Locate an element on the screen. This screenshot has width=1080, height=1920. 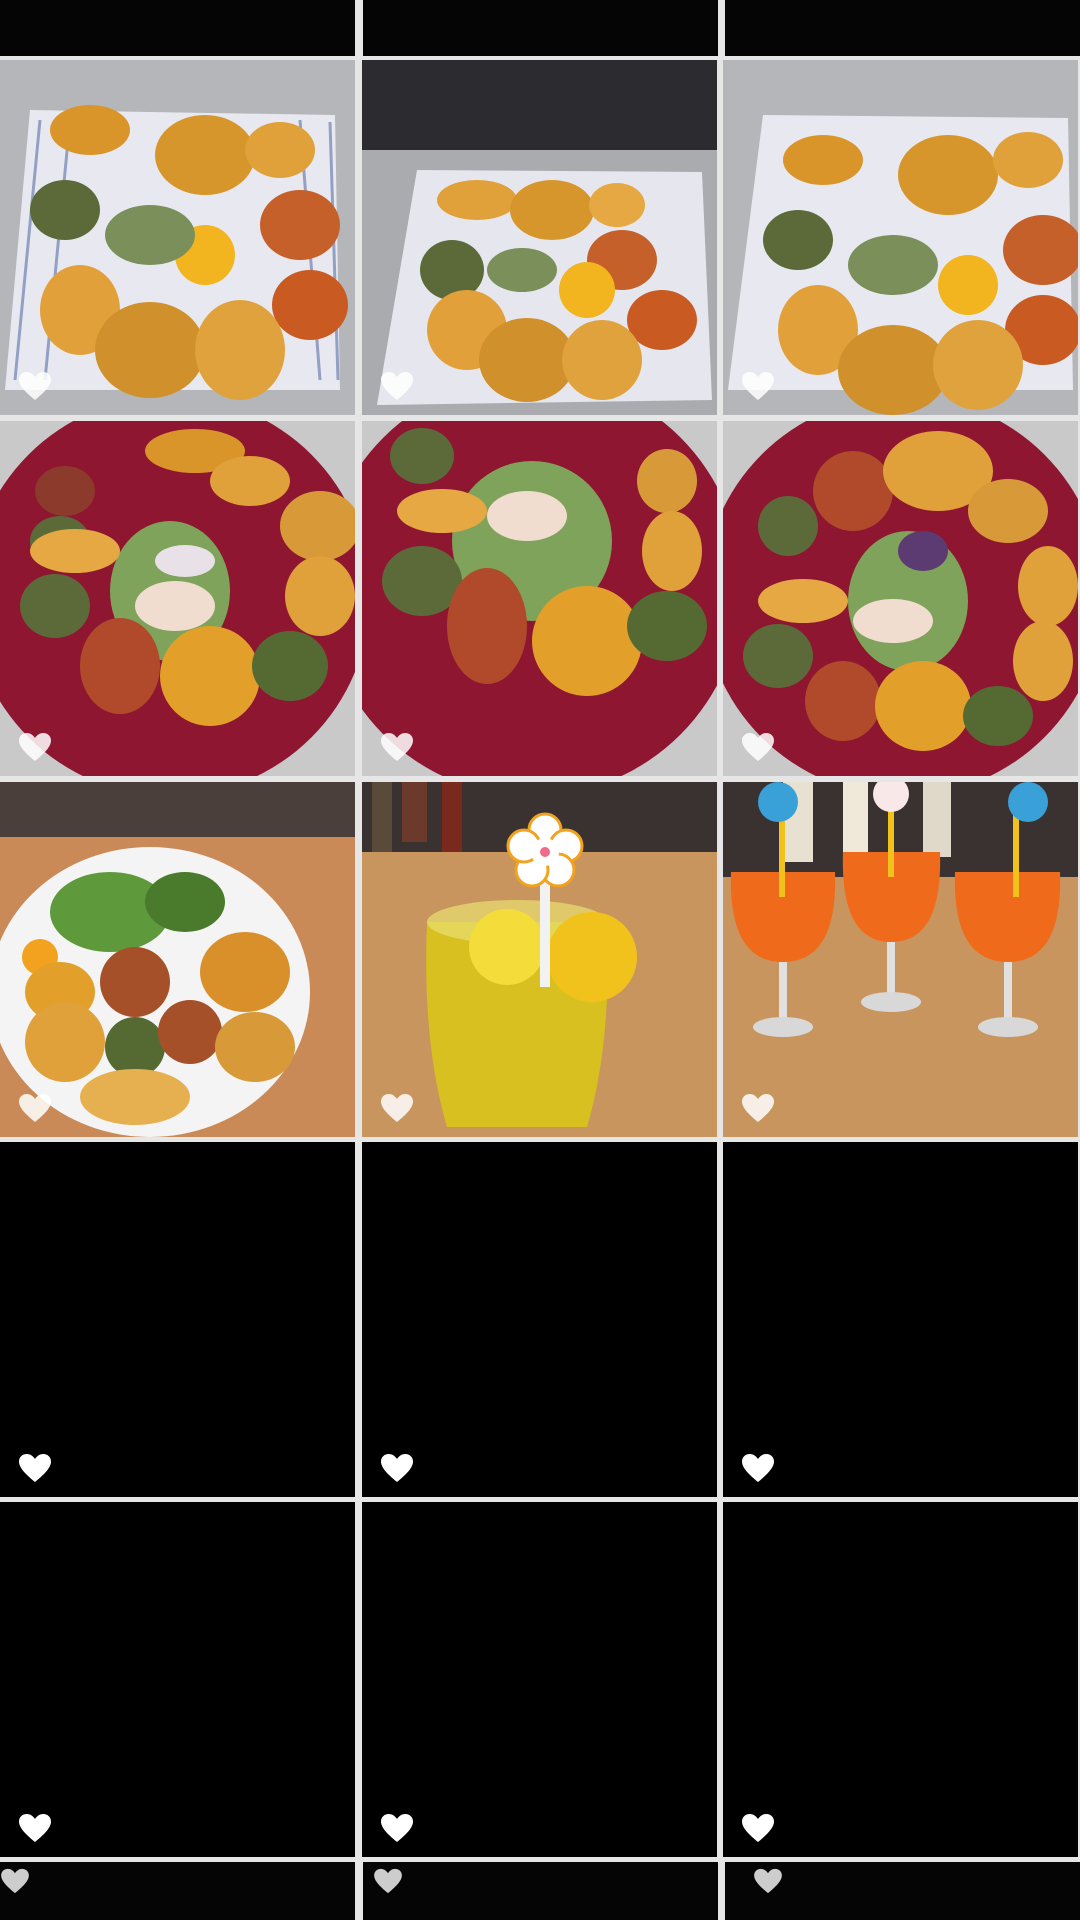
photo-tile-orange-drinks is located at coordinates (900, 959).